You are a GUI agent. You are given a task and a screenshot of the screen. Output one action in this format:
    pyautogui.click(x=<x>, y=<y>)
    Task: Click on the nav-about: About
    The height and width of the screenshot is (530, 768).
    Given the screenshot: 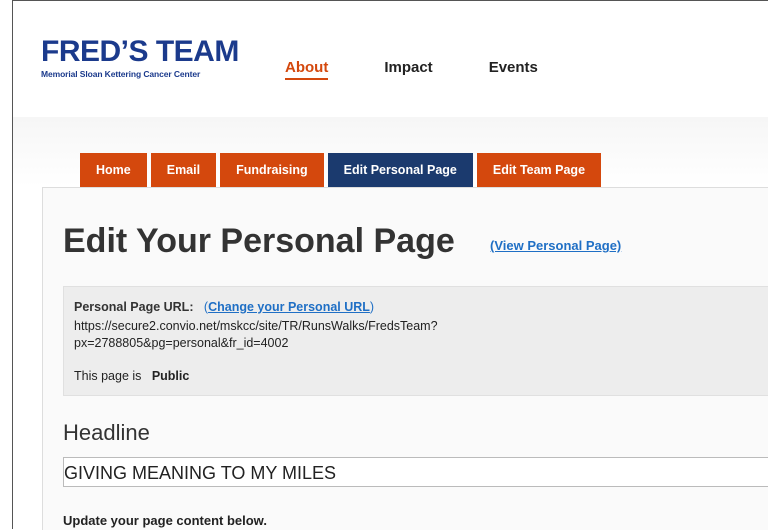 What is the action you would take?
    pyautogui.click(x=307, y=69)
    